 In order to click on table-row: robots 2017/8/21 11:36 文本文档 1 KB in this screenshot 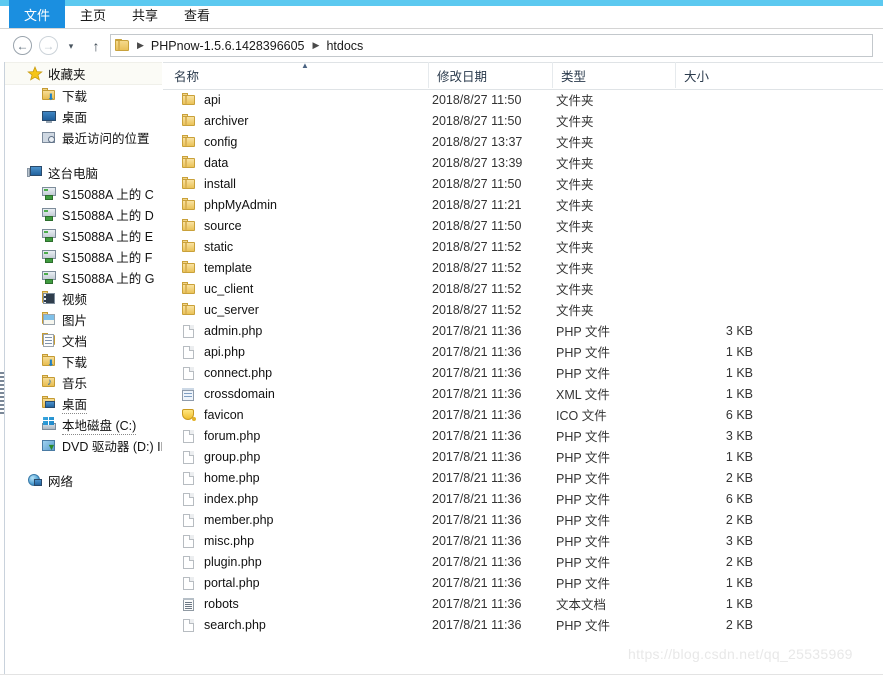, I will do `click(523, 603)`.